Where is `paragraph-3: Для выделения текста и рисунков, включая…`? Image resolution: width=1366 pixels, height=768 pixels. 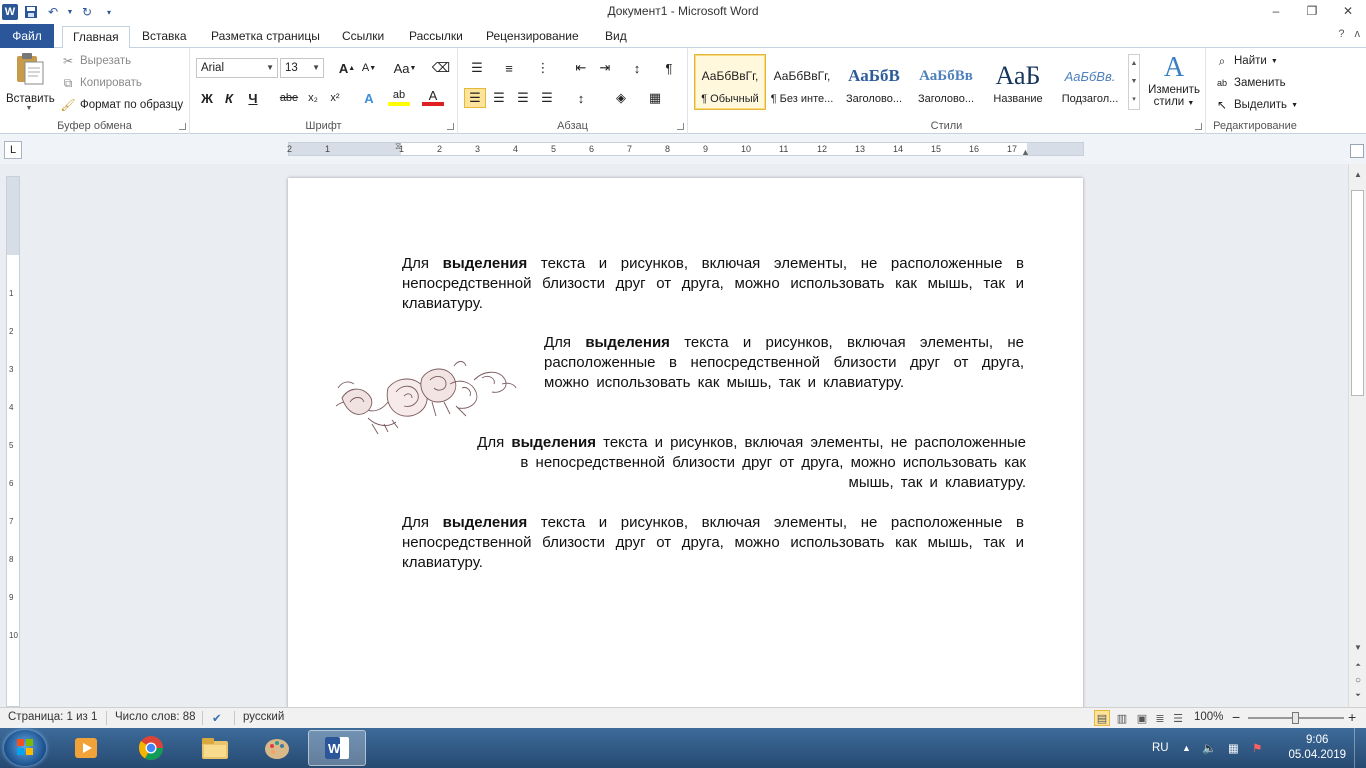 paragraph-3: Для выделения текста и рисунков, включая… is located at coordinates (750, 463).